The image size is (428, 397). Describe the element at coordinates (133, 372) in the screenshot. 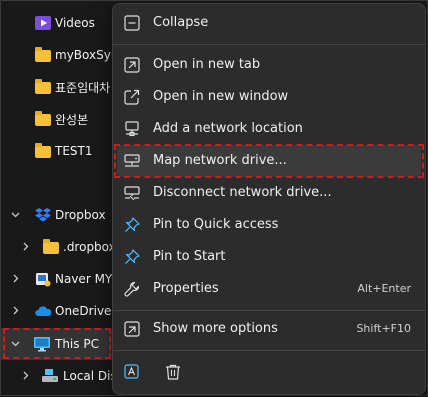

I see `translate-icon` at that location.